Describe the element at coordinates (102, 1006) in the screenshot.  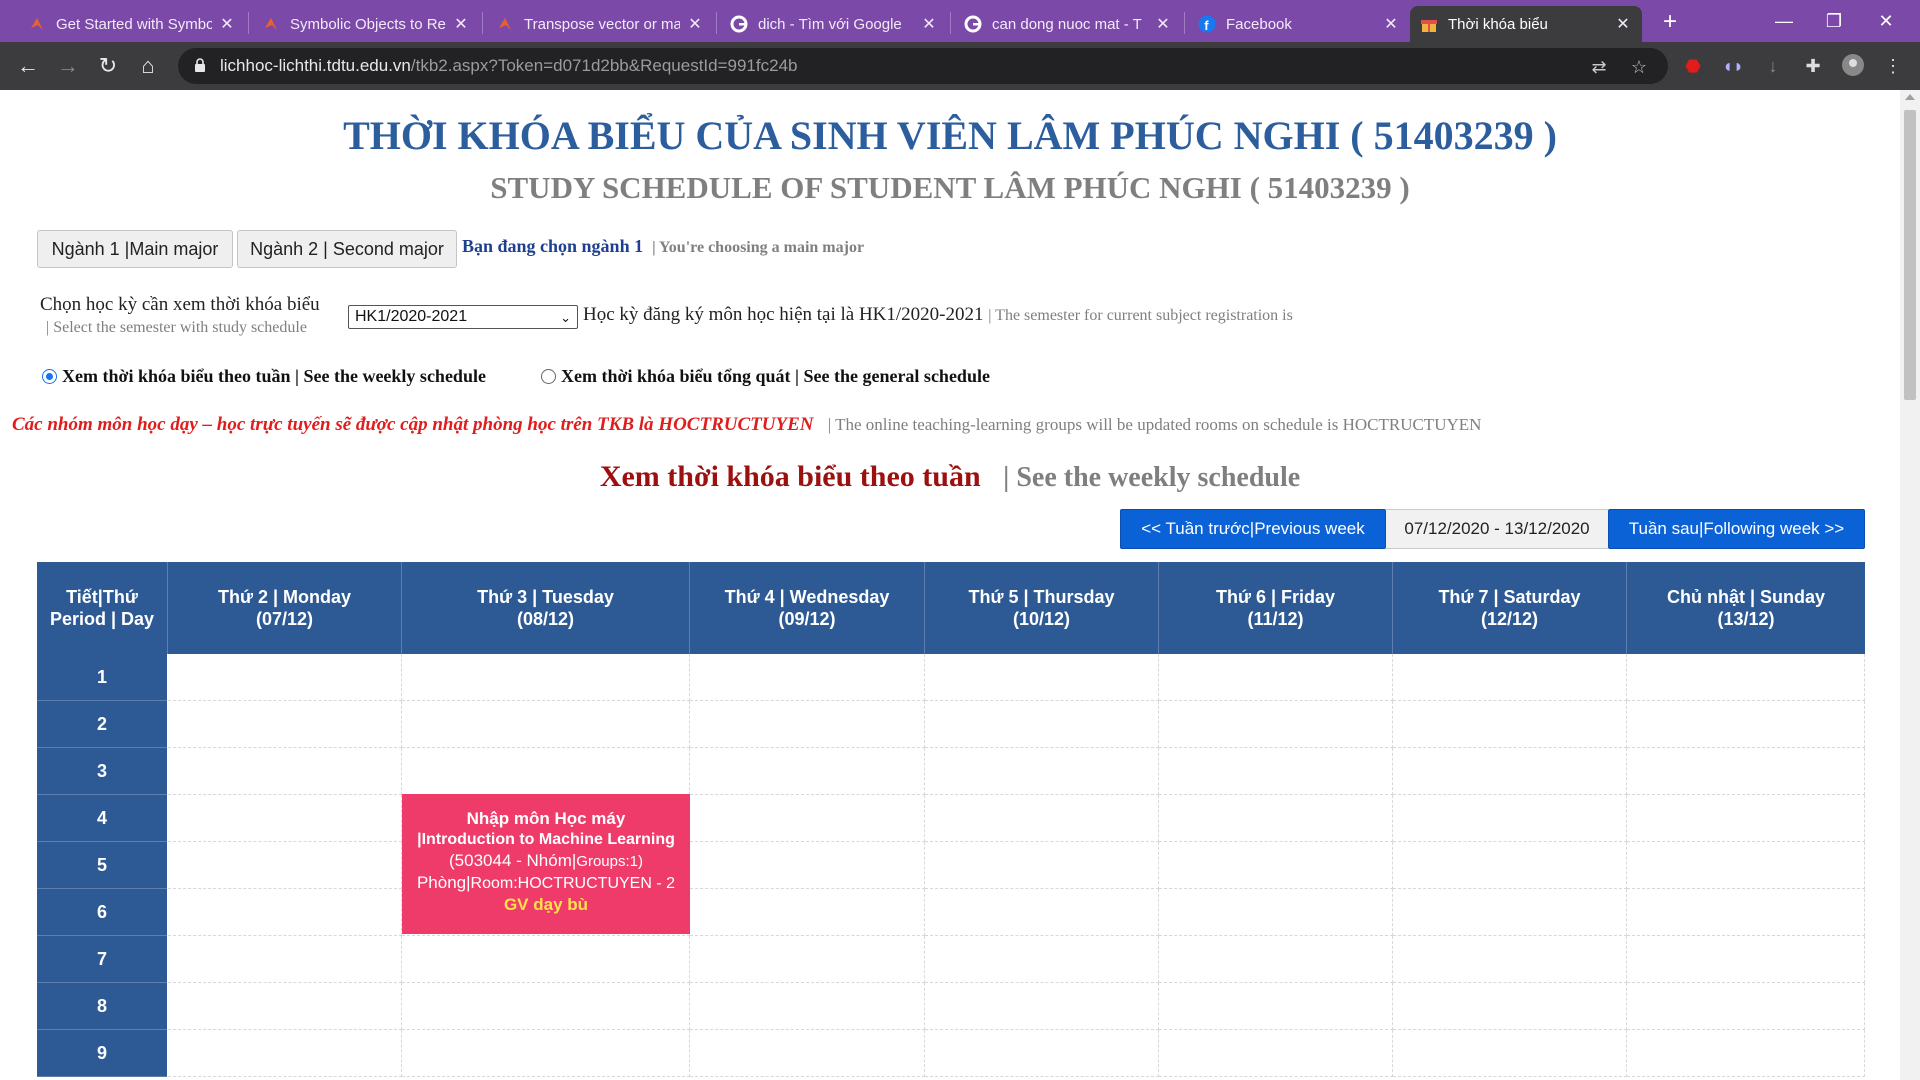
I see `period-cell: 8` at that location.